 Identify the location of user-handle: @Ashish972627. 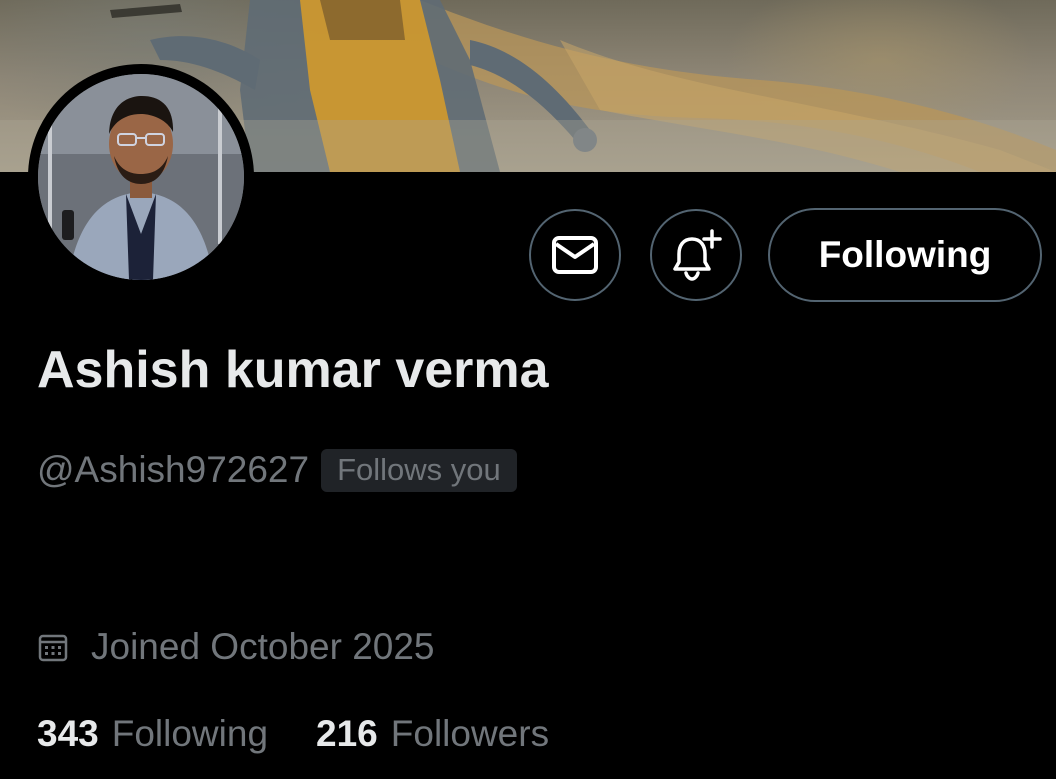
(173, 469).